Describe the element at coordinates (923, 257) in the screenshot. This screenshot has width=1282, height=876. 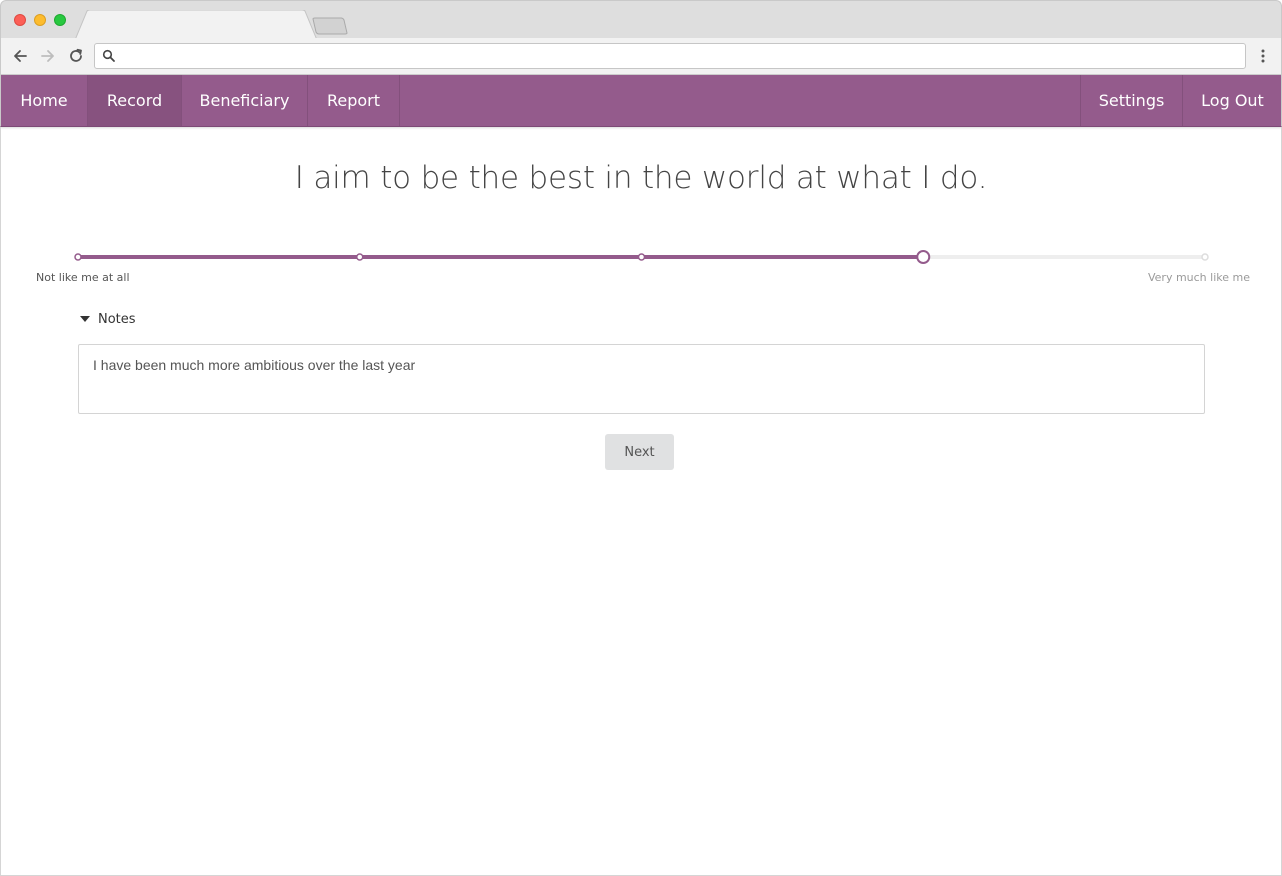
I see `slider-handle` at that location.